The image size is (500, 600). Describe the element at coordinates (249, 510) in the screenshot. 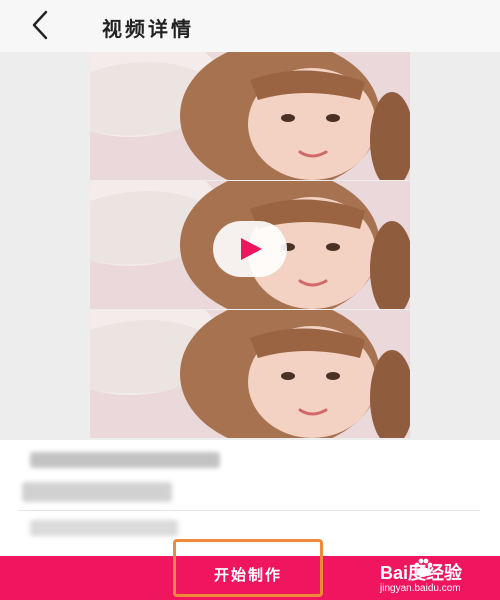

I see `divider` at that location.